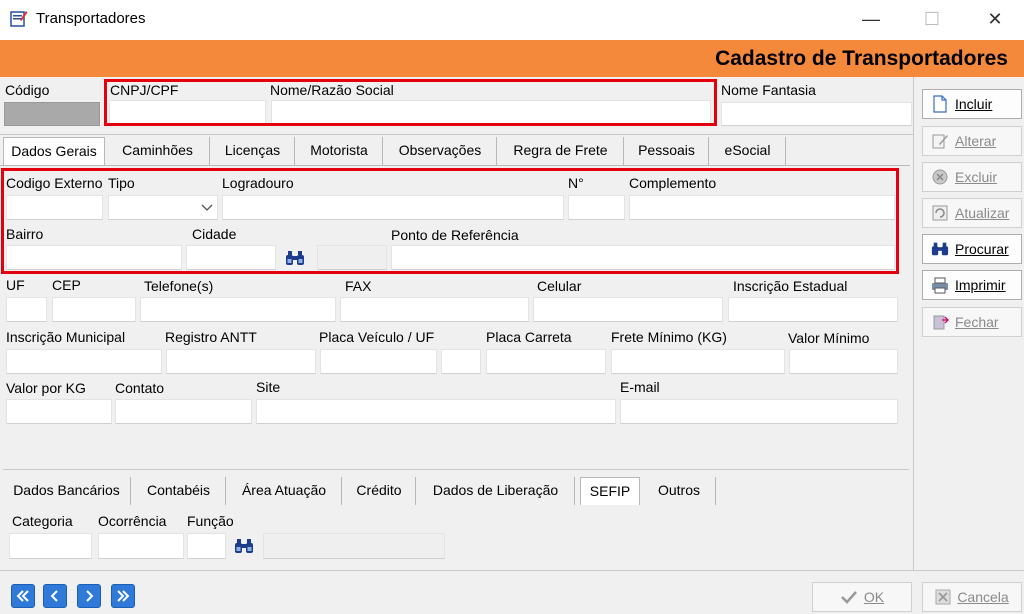 Image resolution: width=1024 pixels, height=614 pixels. I want to click on tab-observacoes: Observações, so click(440, 151).